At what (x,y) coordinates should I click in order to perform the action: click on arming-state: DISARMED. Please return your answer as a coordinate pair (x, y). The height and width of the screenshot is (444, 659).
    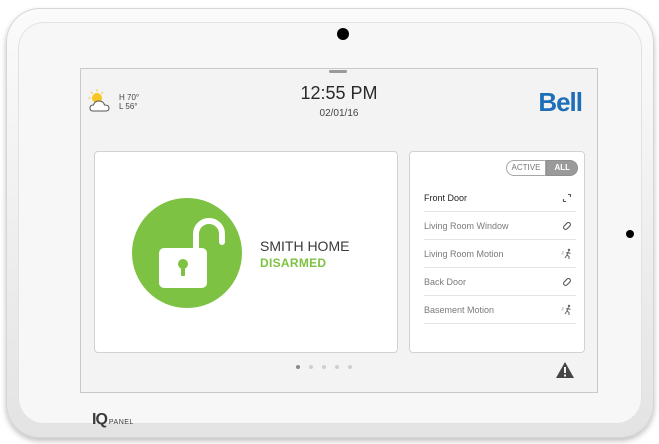
    Looking at the image, I should click on (293, 263).